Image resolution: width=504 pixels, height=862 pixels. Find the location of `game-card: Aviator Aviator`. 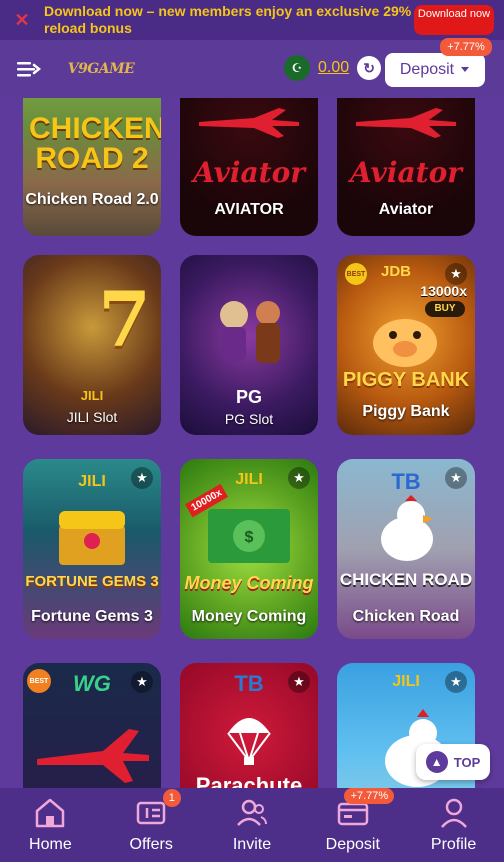

game-card: Aviator Aviator is located at coordinates (406, 167).